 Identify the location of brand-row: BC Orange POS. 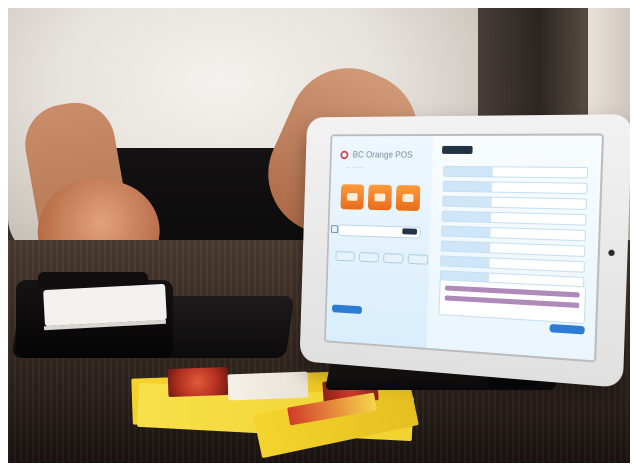
(376, 155).